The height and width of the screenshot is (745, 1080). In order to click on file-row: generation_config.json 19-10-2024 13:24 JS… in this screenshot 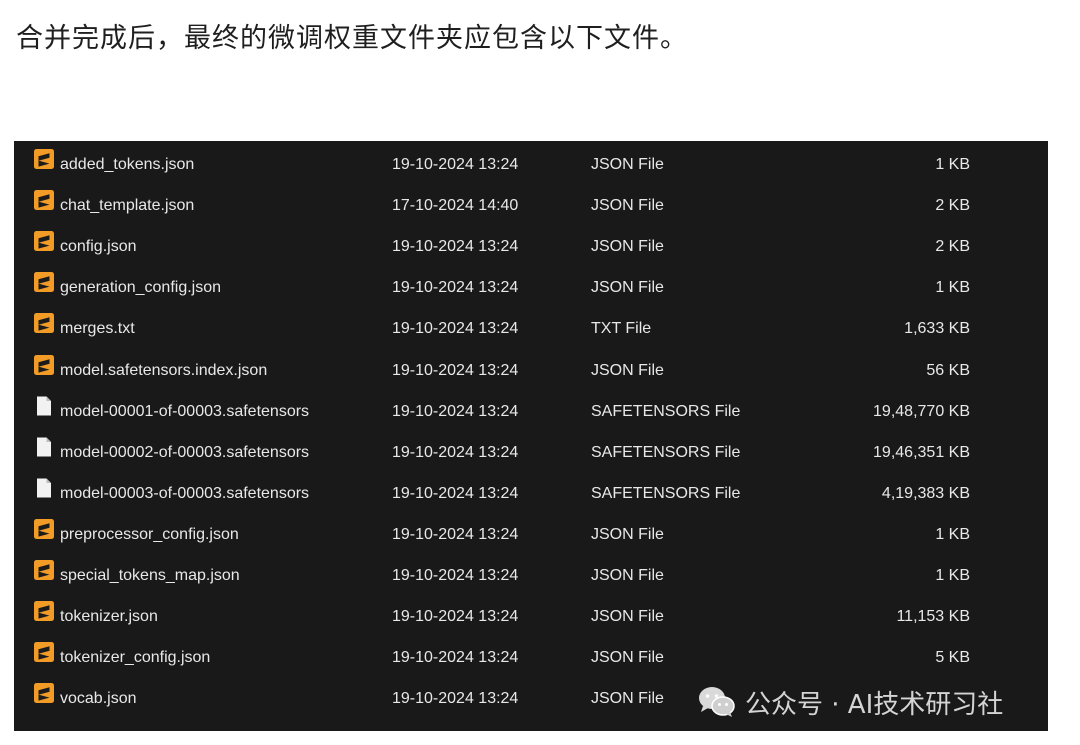, I will do `click(531, 287)`.